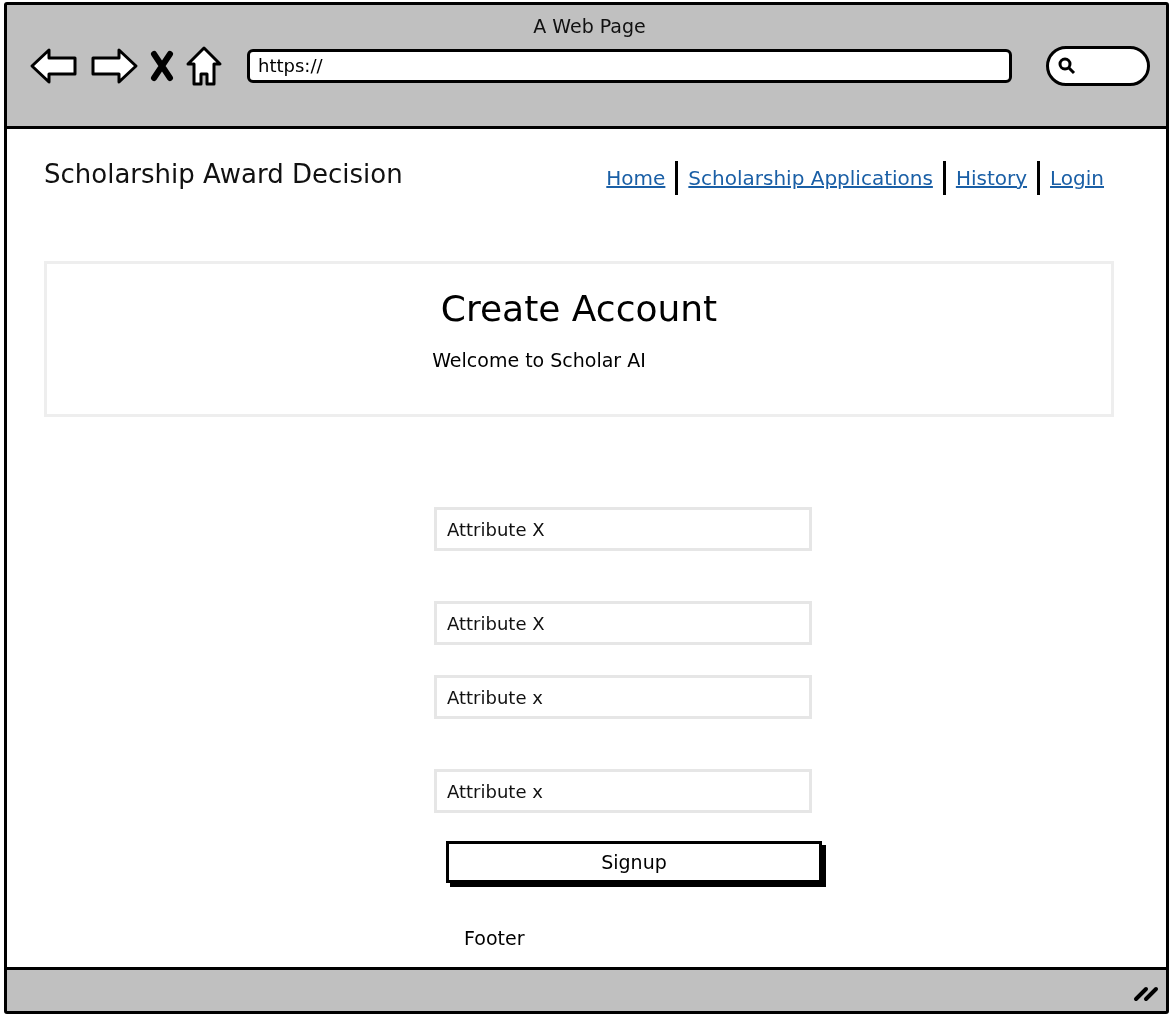 The height and width of the screenshot is (1016, 1173). What do you see at coordinates (629, 66) in the screenshot?
I see `url-field: https://` at bounding box center [629, 66].